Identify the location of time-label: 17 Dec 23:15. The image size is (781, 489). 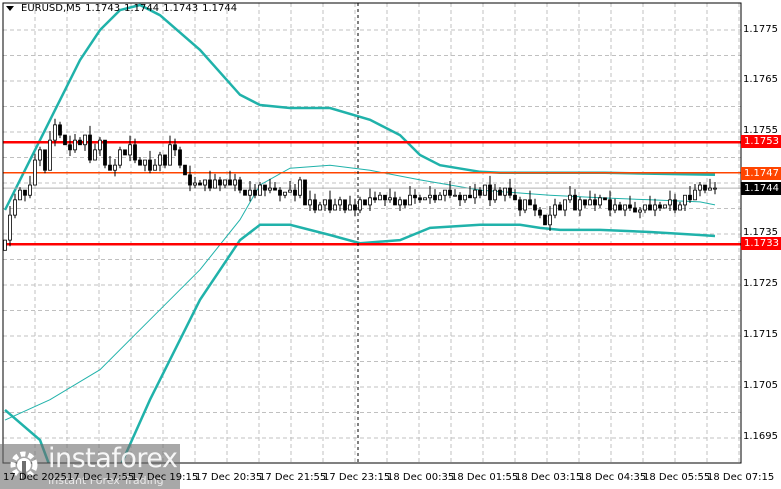
(357, 477).